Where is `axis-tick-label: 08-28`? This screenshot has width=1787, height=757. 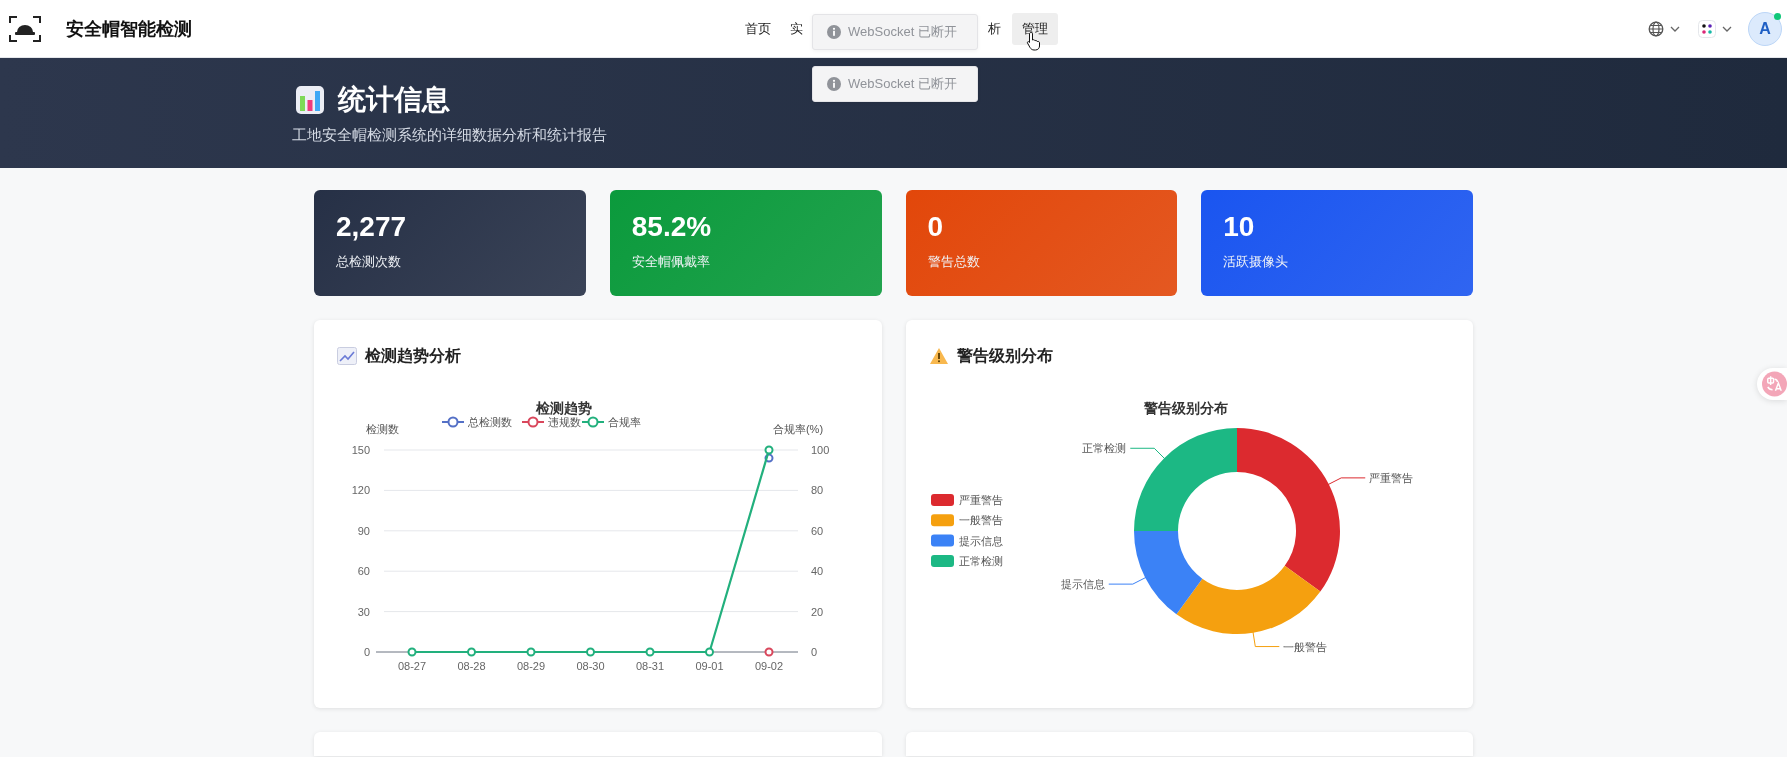
axis-tick-label: 08-28 is located at coordinates (471, 666).